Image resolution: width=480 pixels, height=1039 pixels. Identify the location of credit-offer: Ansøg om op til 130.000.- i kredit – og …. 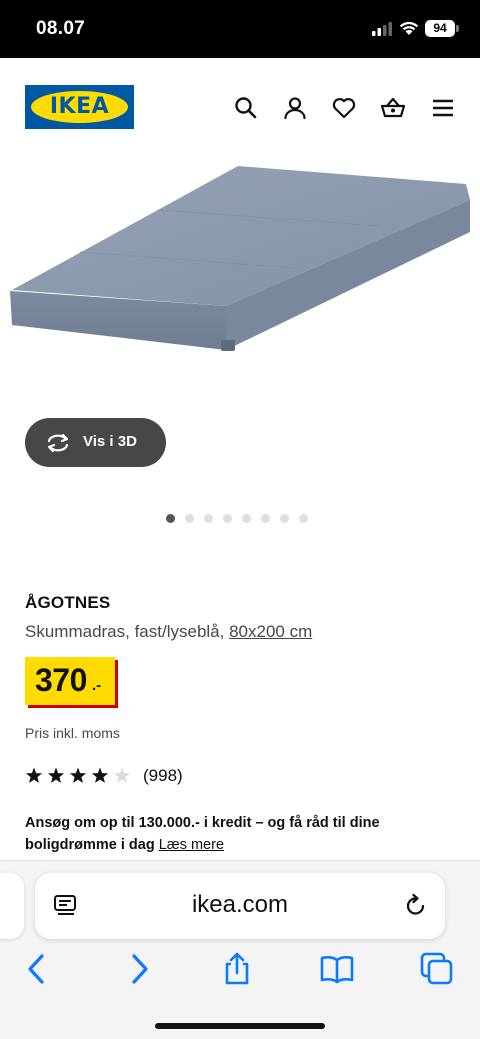
(235, 834).